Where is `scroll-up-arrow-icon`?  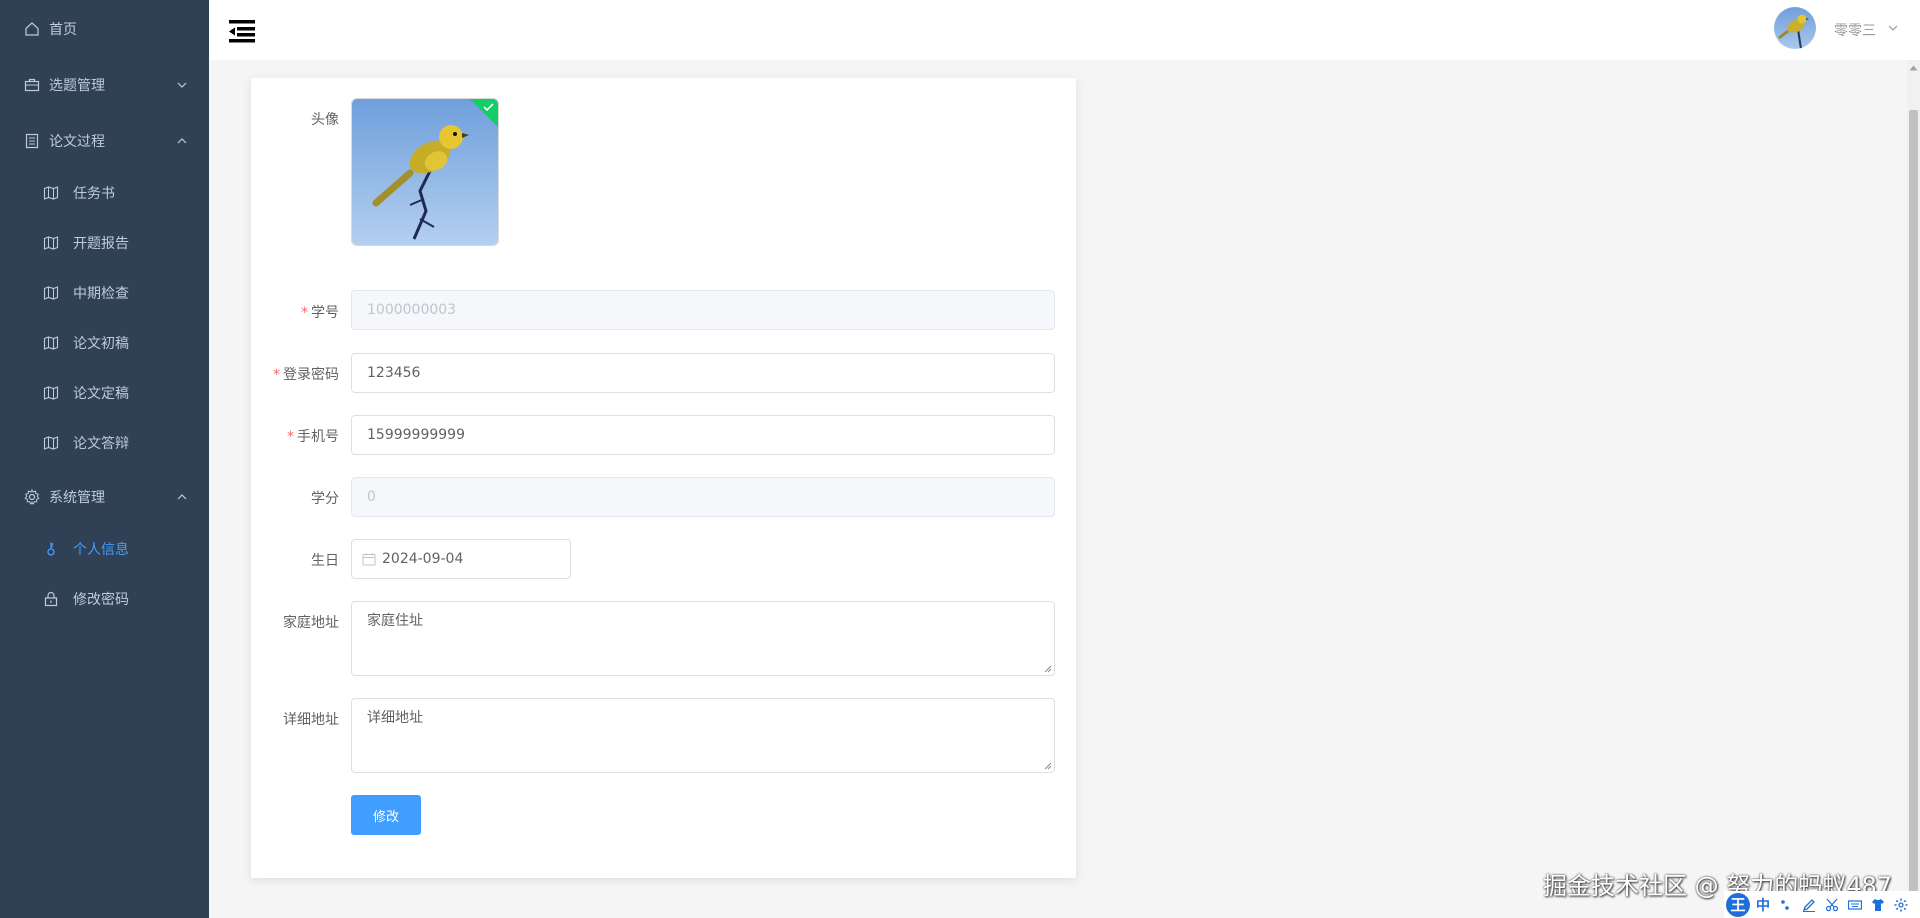
scroll-up-arrow-icon is located at coordinates (1913, 68).